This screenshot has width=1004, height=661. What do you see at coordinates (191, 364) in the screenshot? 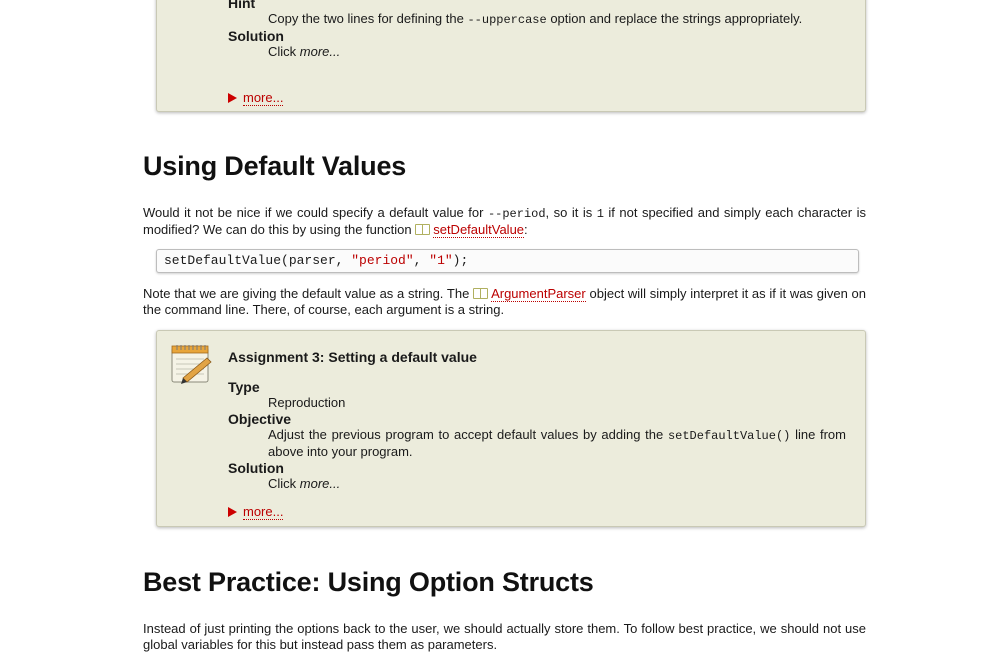
I see `notepad-icon` at bounding box center [191, 364].